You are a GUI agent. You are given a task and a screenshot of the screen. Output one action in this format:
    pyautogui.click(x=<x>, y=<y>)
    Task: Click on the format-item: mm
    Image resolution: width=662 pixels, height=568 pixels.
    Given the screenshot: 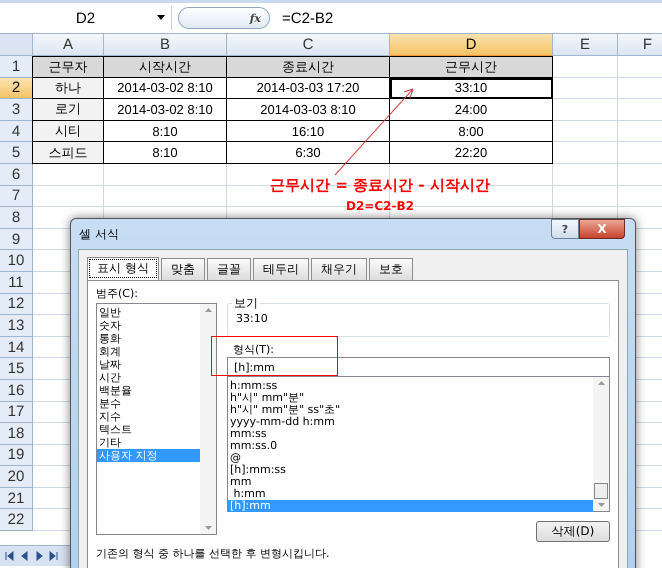 What is the action you would take?
    pyautogui.click(x=410, y=482)
    